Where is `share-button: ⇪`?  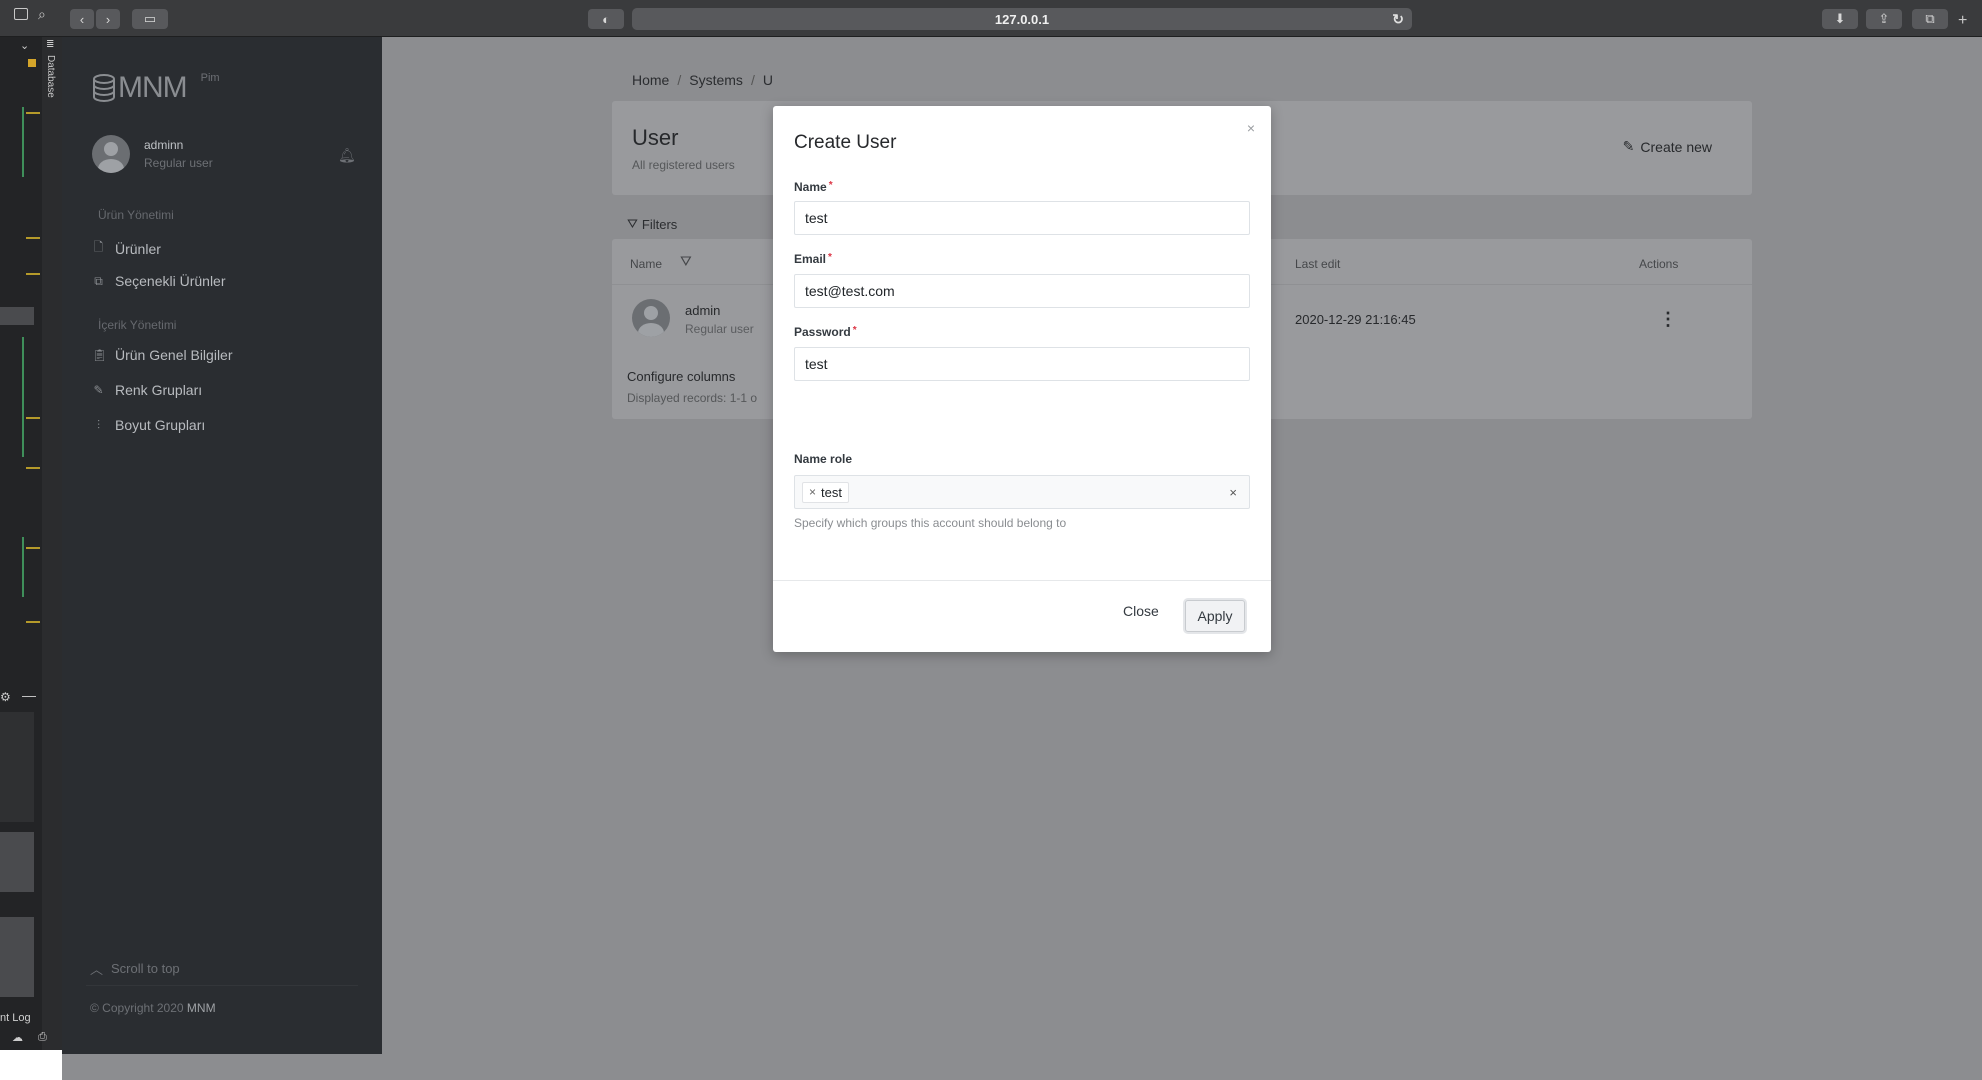
share-button: ⇪ is located at coordinates (1884, 19).